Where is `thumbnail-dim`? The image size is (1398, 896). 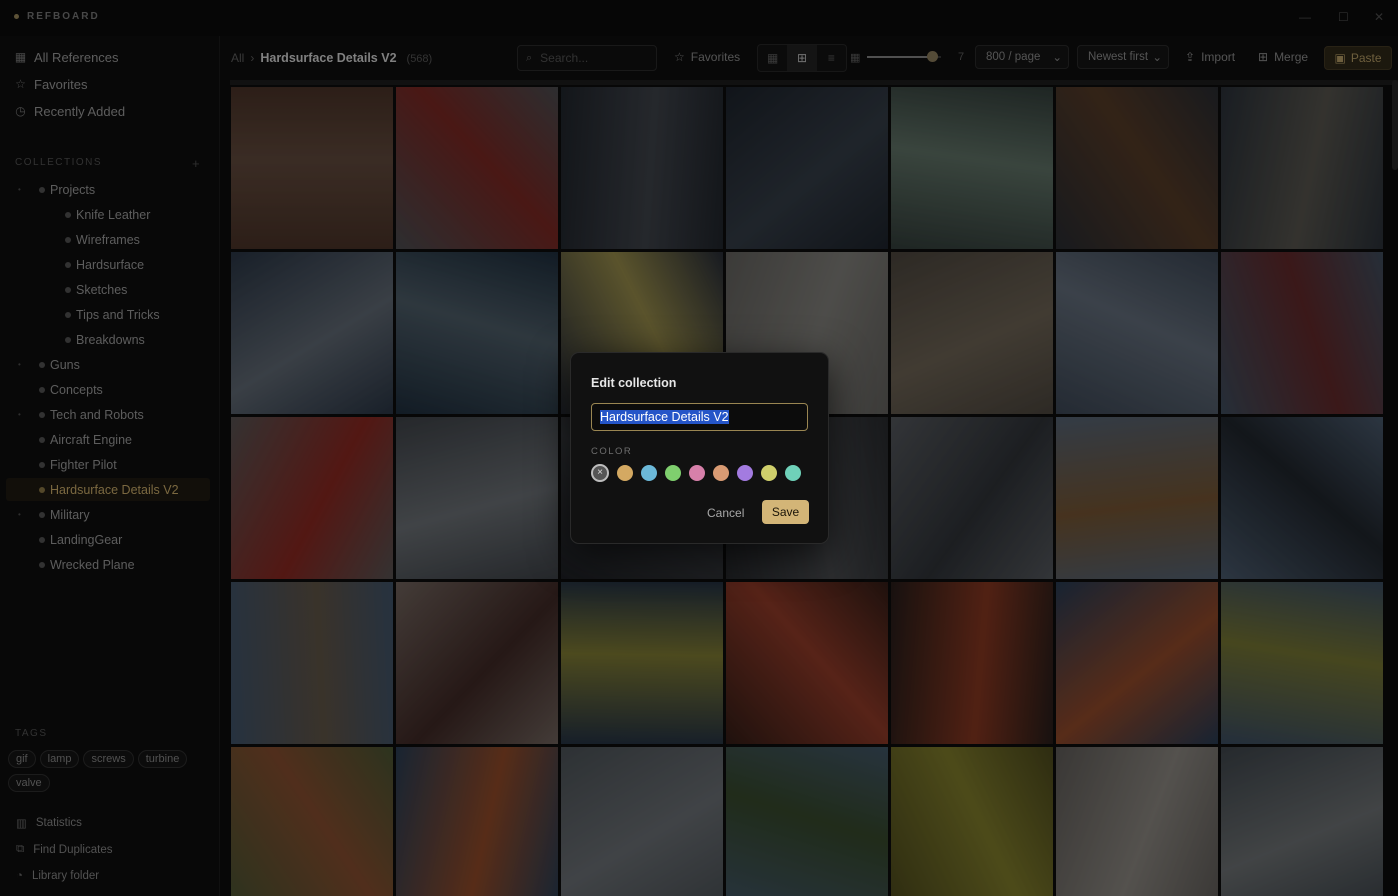 thumbnail-dim is located at coordinates (642, 821).